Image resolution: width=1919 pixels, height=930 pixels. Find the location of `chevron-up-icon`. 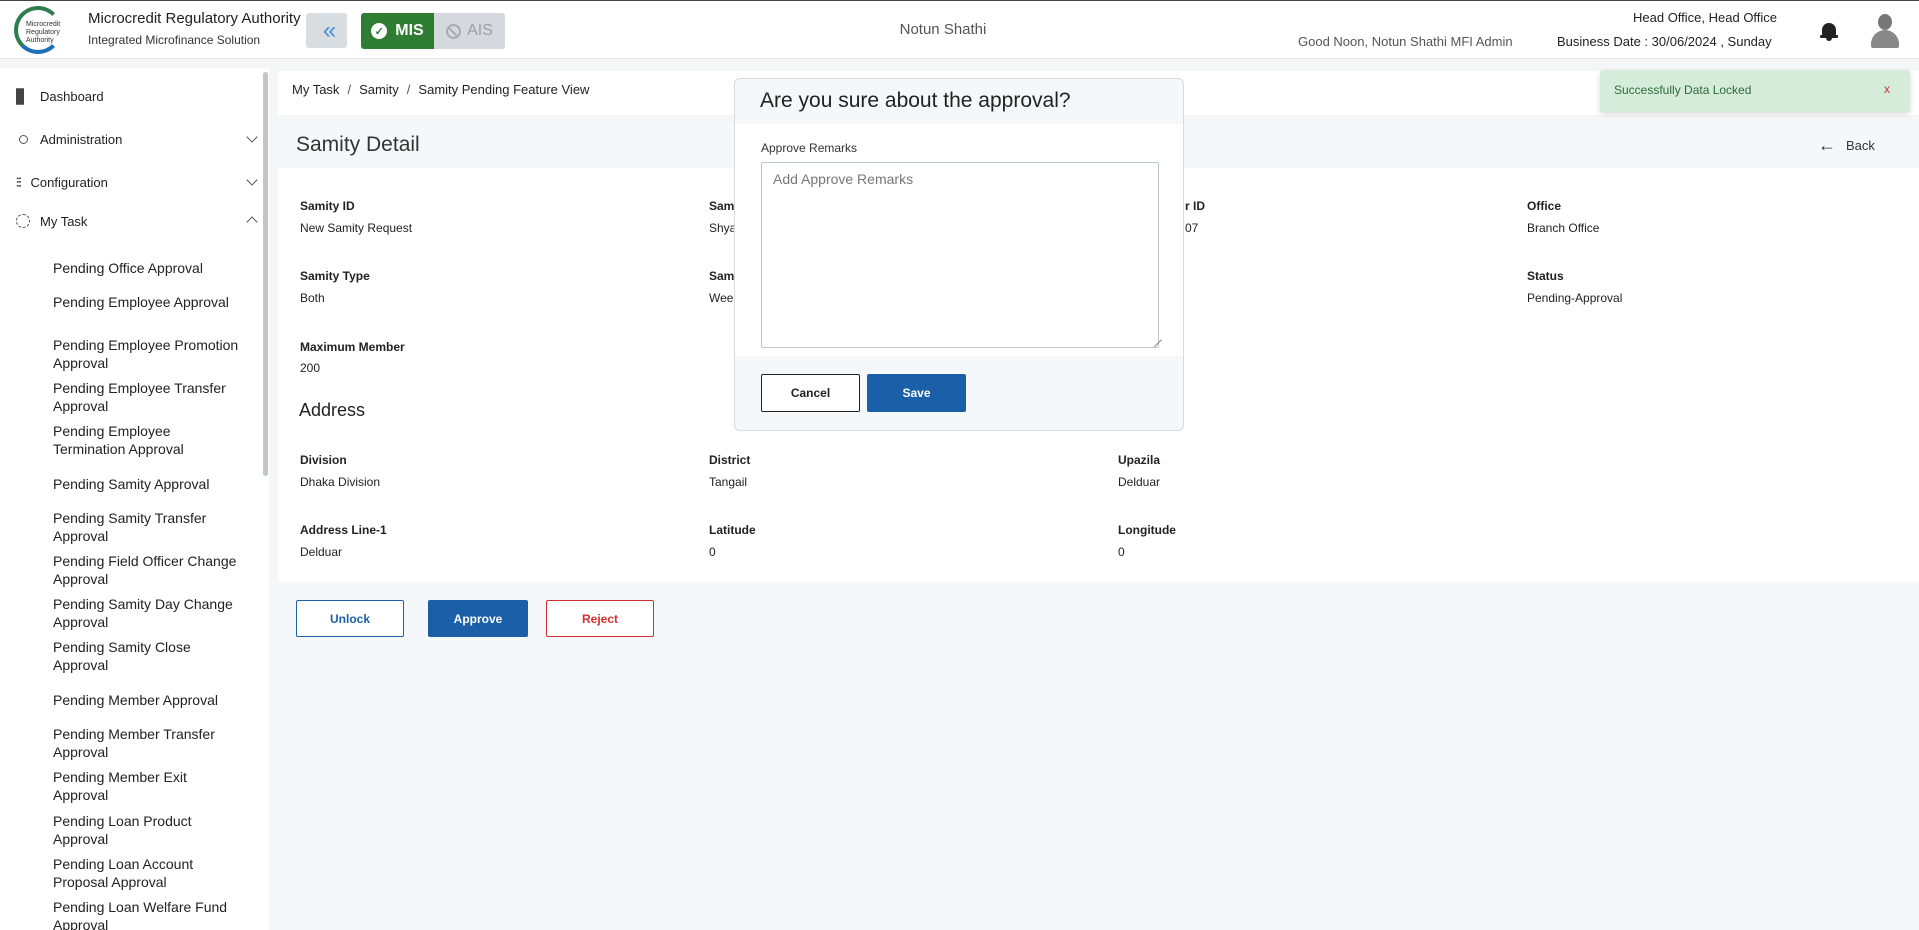

chevron-up-icon is located at coordinates (252, 222).